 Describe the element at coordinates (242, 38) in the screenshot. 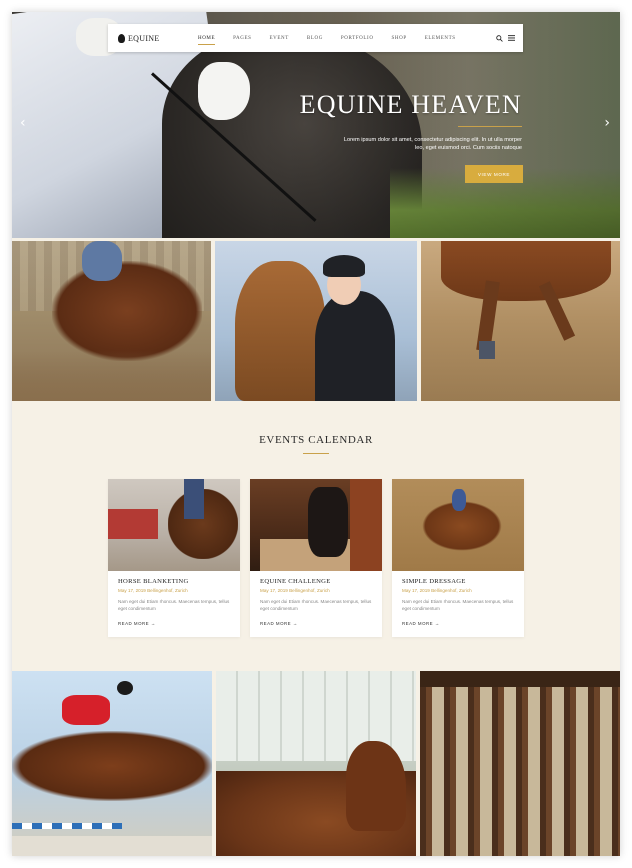

I see `nav-item-pages: PAGES` at that location.